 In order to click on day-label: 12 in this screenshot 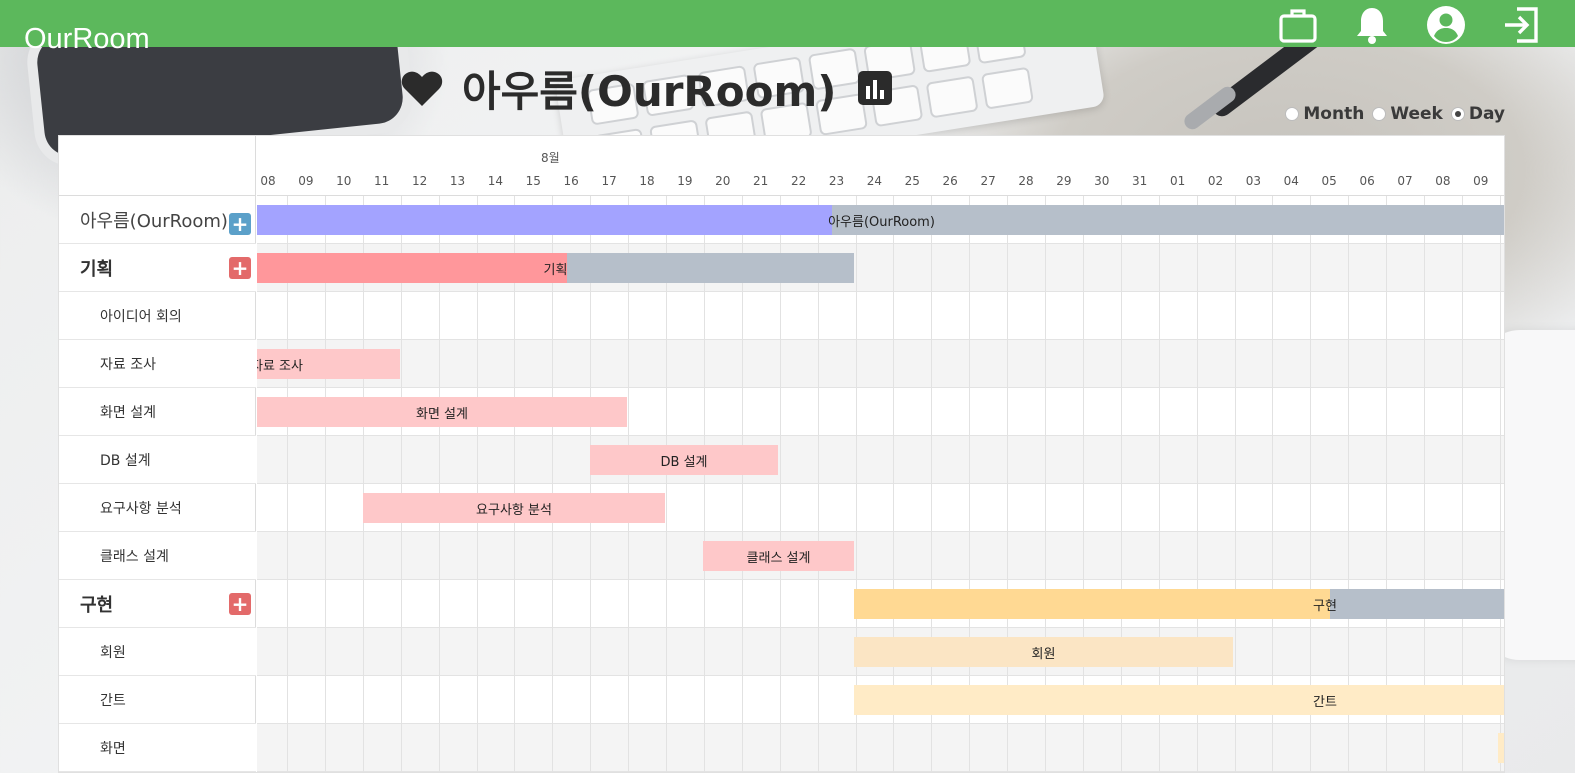, I will do `click(419, 181)`.